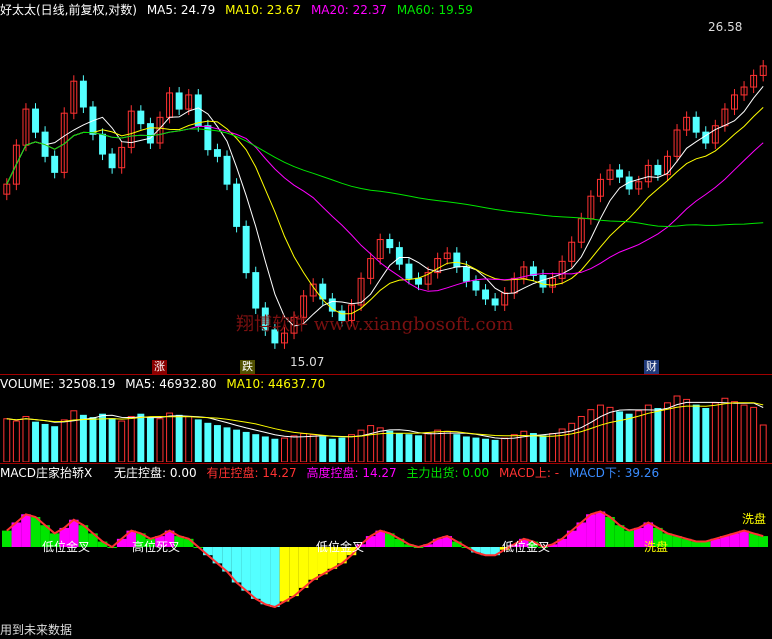  I want to click on macd-up-readout: MACD上: -, so click(529, 473).